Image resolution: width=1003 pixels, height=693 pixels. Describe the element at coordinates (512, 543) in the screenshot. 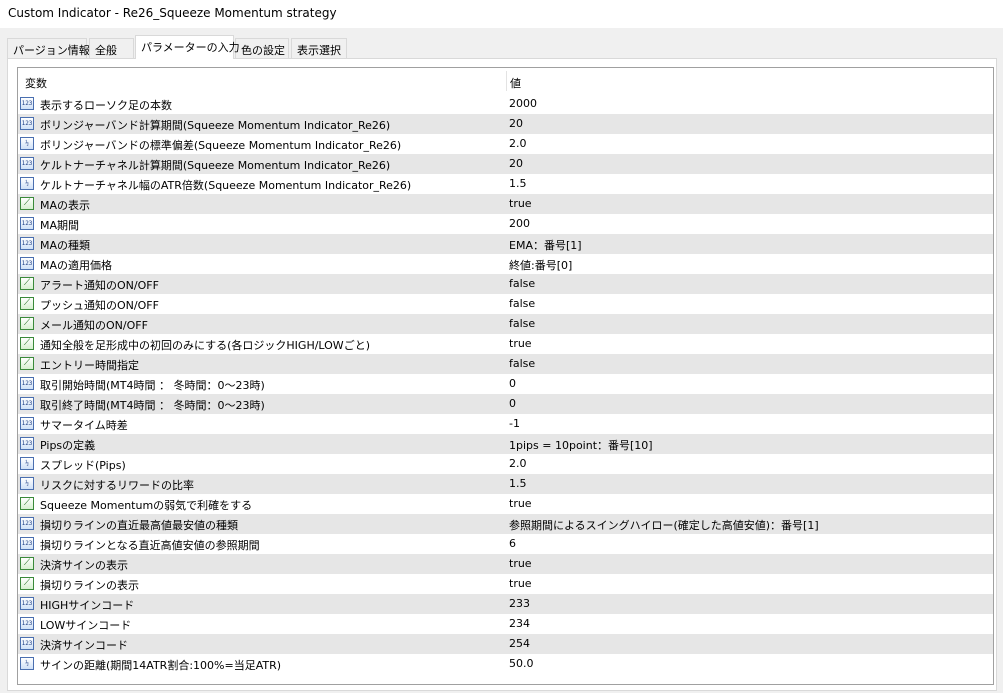

I see `parameter-value: 6` at that location.